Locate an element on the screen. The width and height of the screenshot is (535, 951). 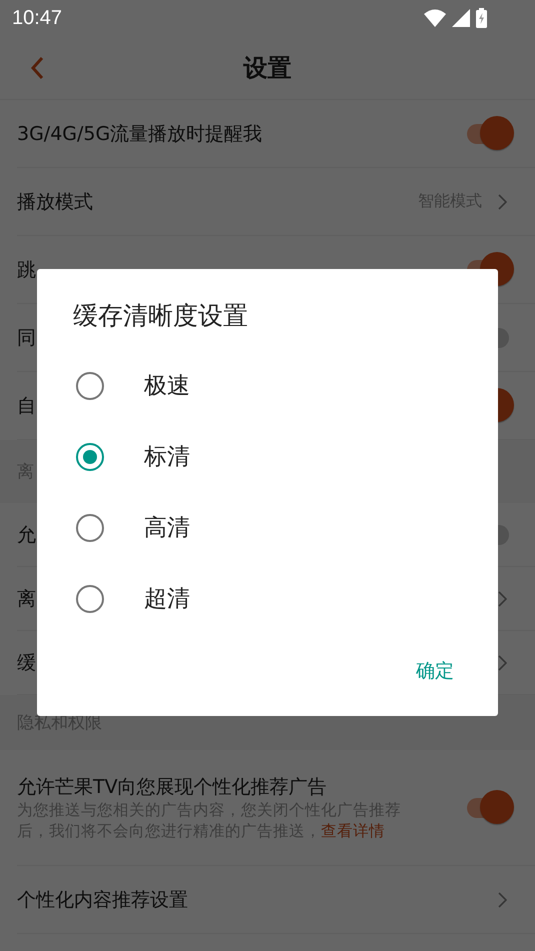
setting-label: 允 is located at coordinates (26, 535).